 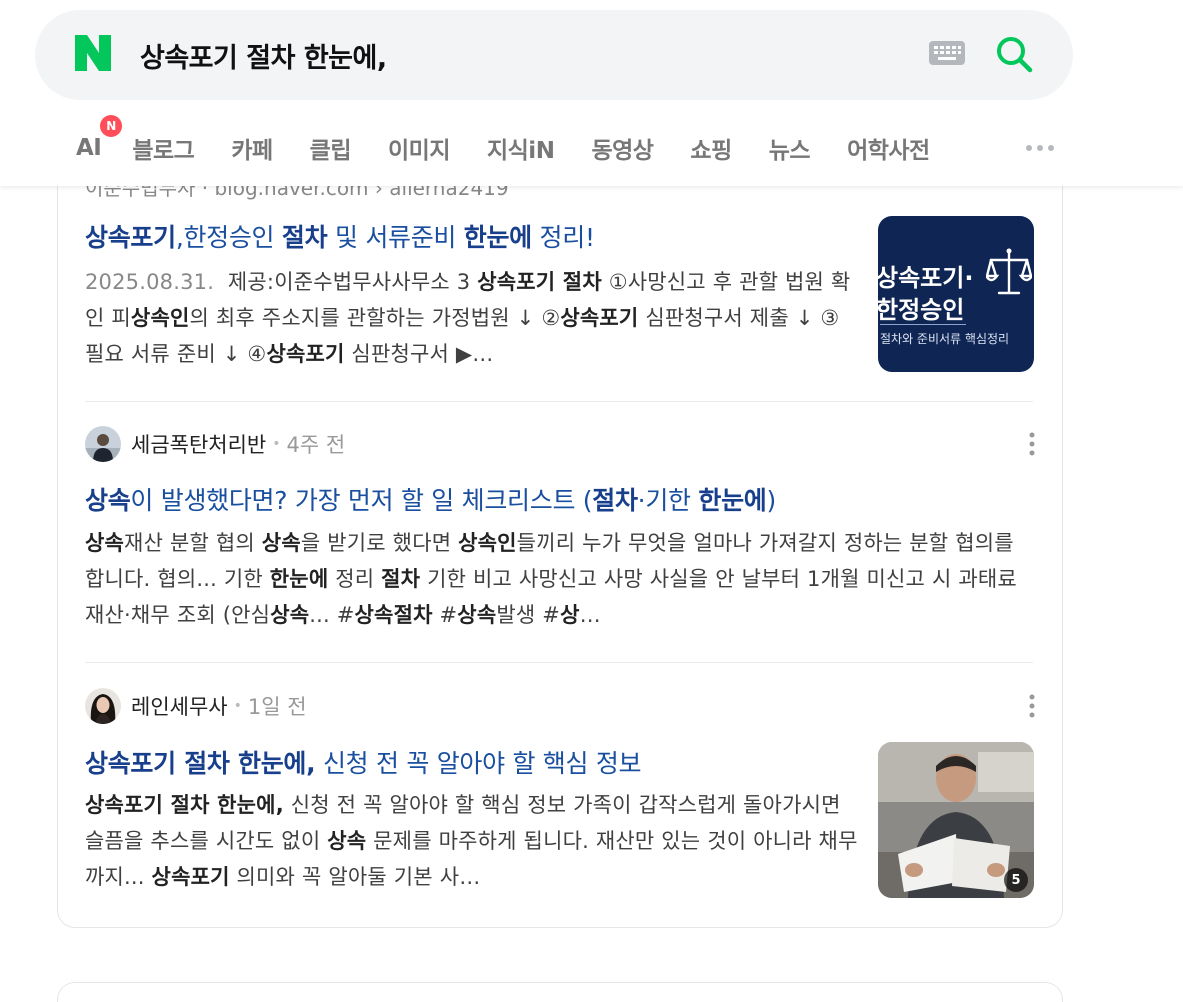 What do you see at coordinates (888, 148) in the screenshot?
I see `tab-dictionary: 어학사전` at bounding box center [888, 148].